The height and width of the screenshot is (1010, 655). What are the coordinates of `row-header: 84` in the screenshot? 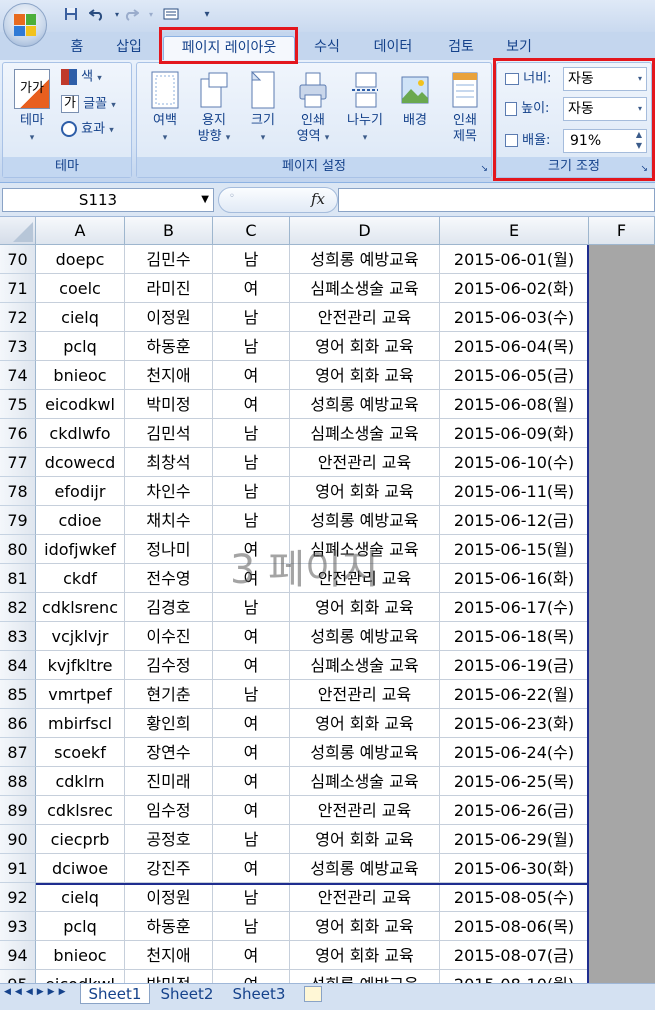 It's located at (18, 665).